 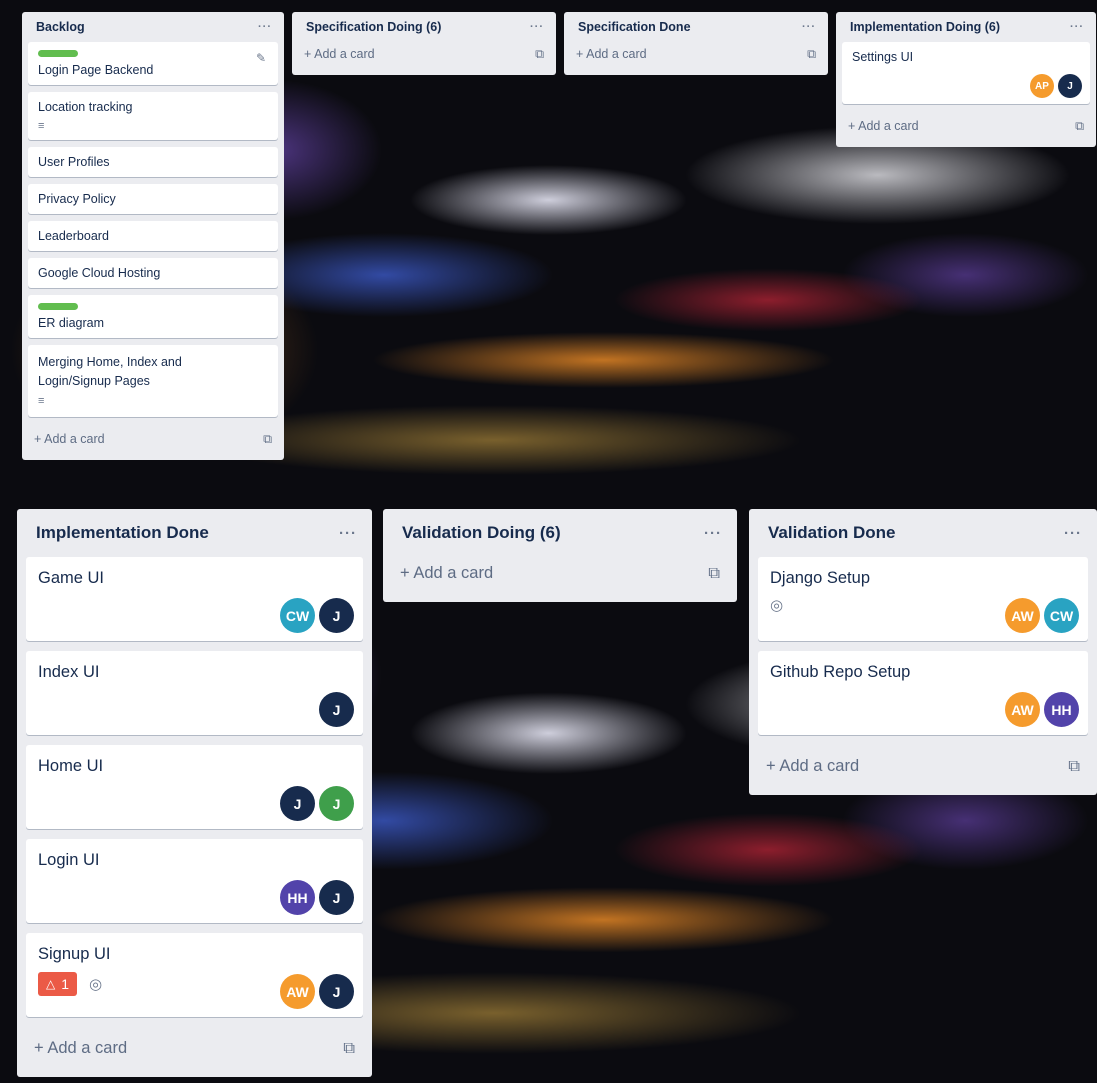 I want to click on card-login-page-backend: Login Page Backend ✎, so click(x=153, y=63).